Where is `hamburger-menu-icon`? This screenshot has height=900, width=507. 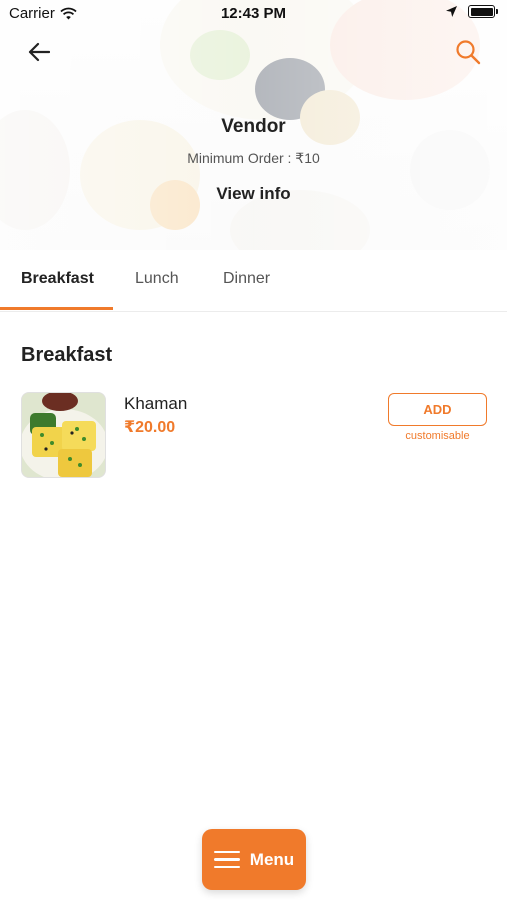 hamburger-menu-icon is located at coordinates (226, 859).